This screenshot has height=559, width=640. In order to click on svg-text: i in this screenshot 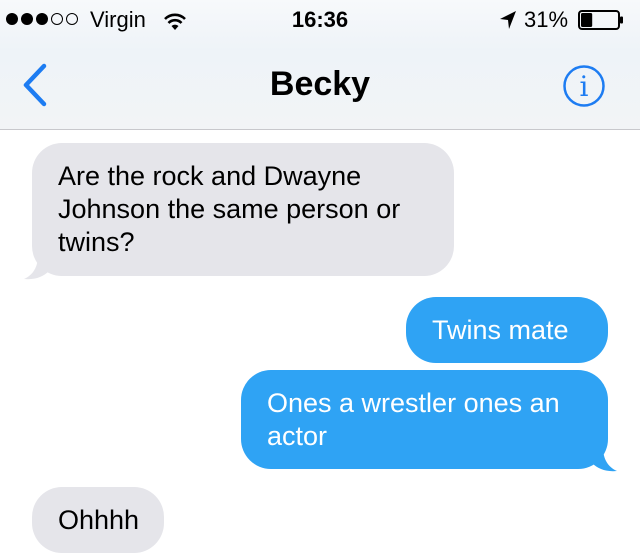, I will do `click(584, 86)`.